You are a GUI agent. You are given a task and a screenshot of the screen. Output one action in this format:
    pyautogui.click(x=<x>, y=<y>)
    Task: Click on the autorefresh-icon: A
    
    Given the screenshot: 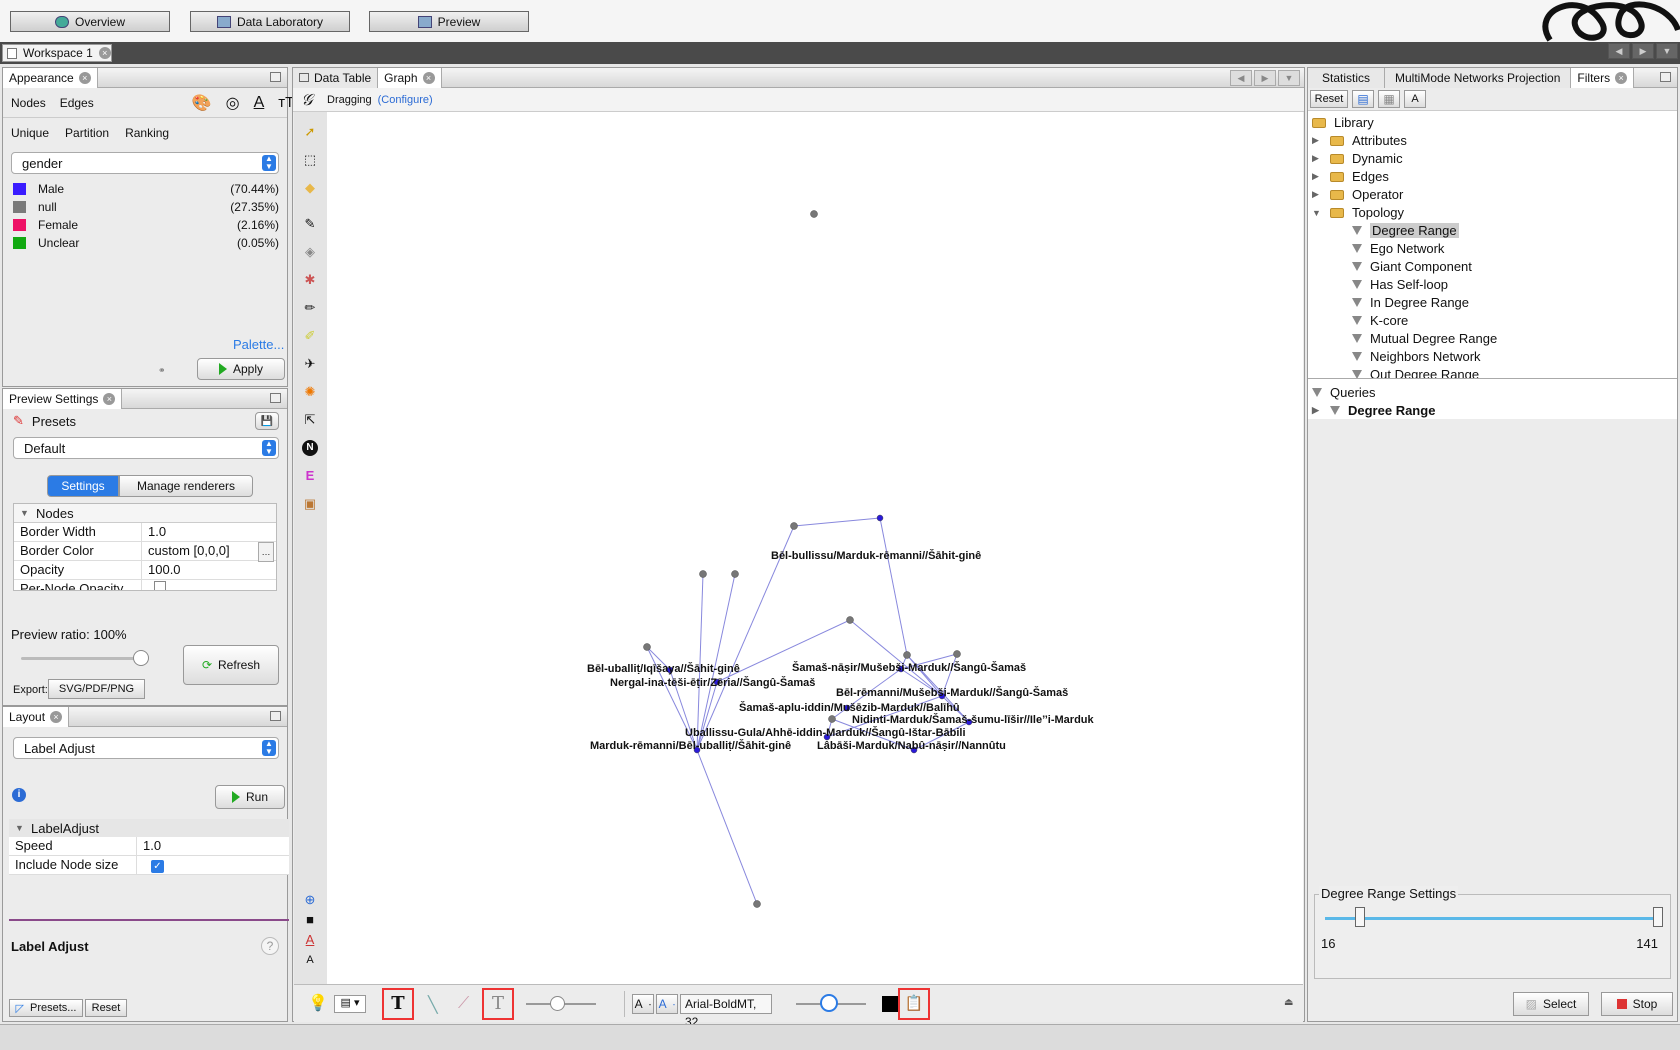 What is the action you would take?
    pyautogui.click(x=1415, y=99)
    